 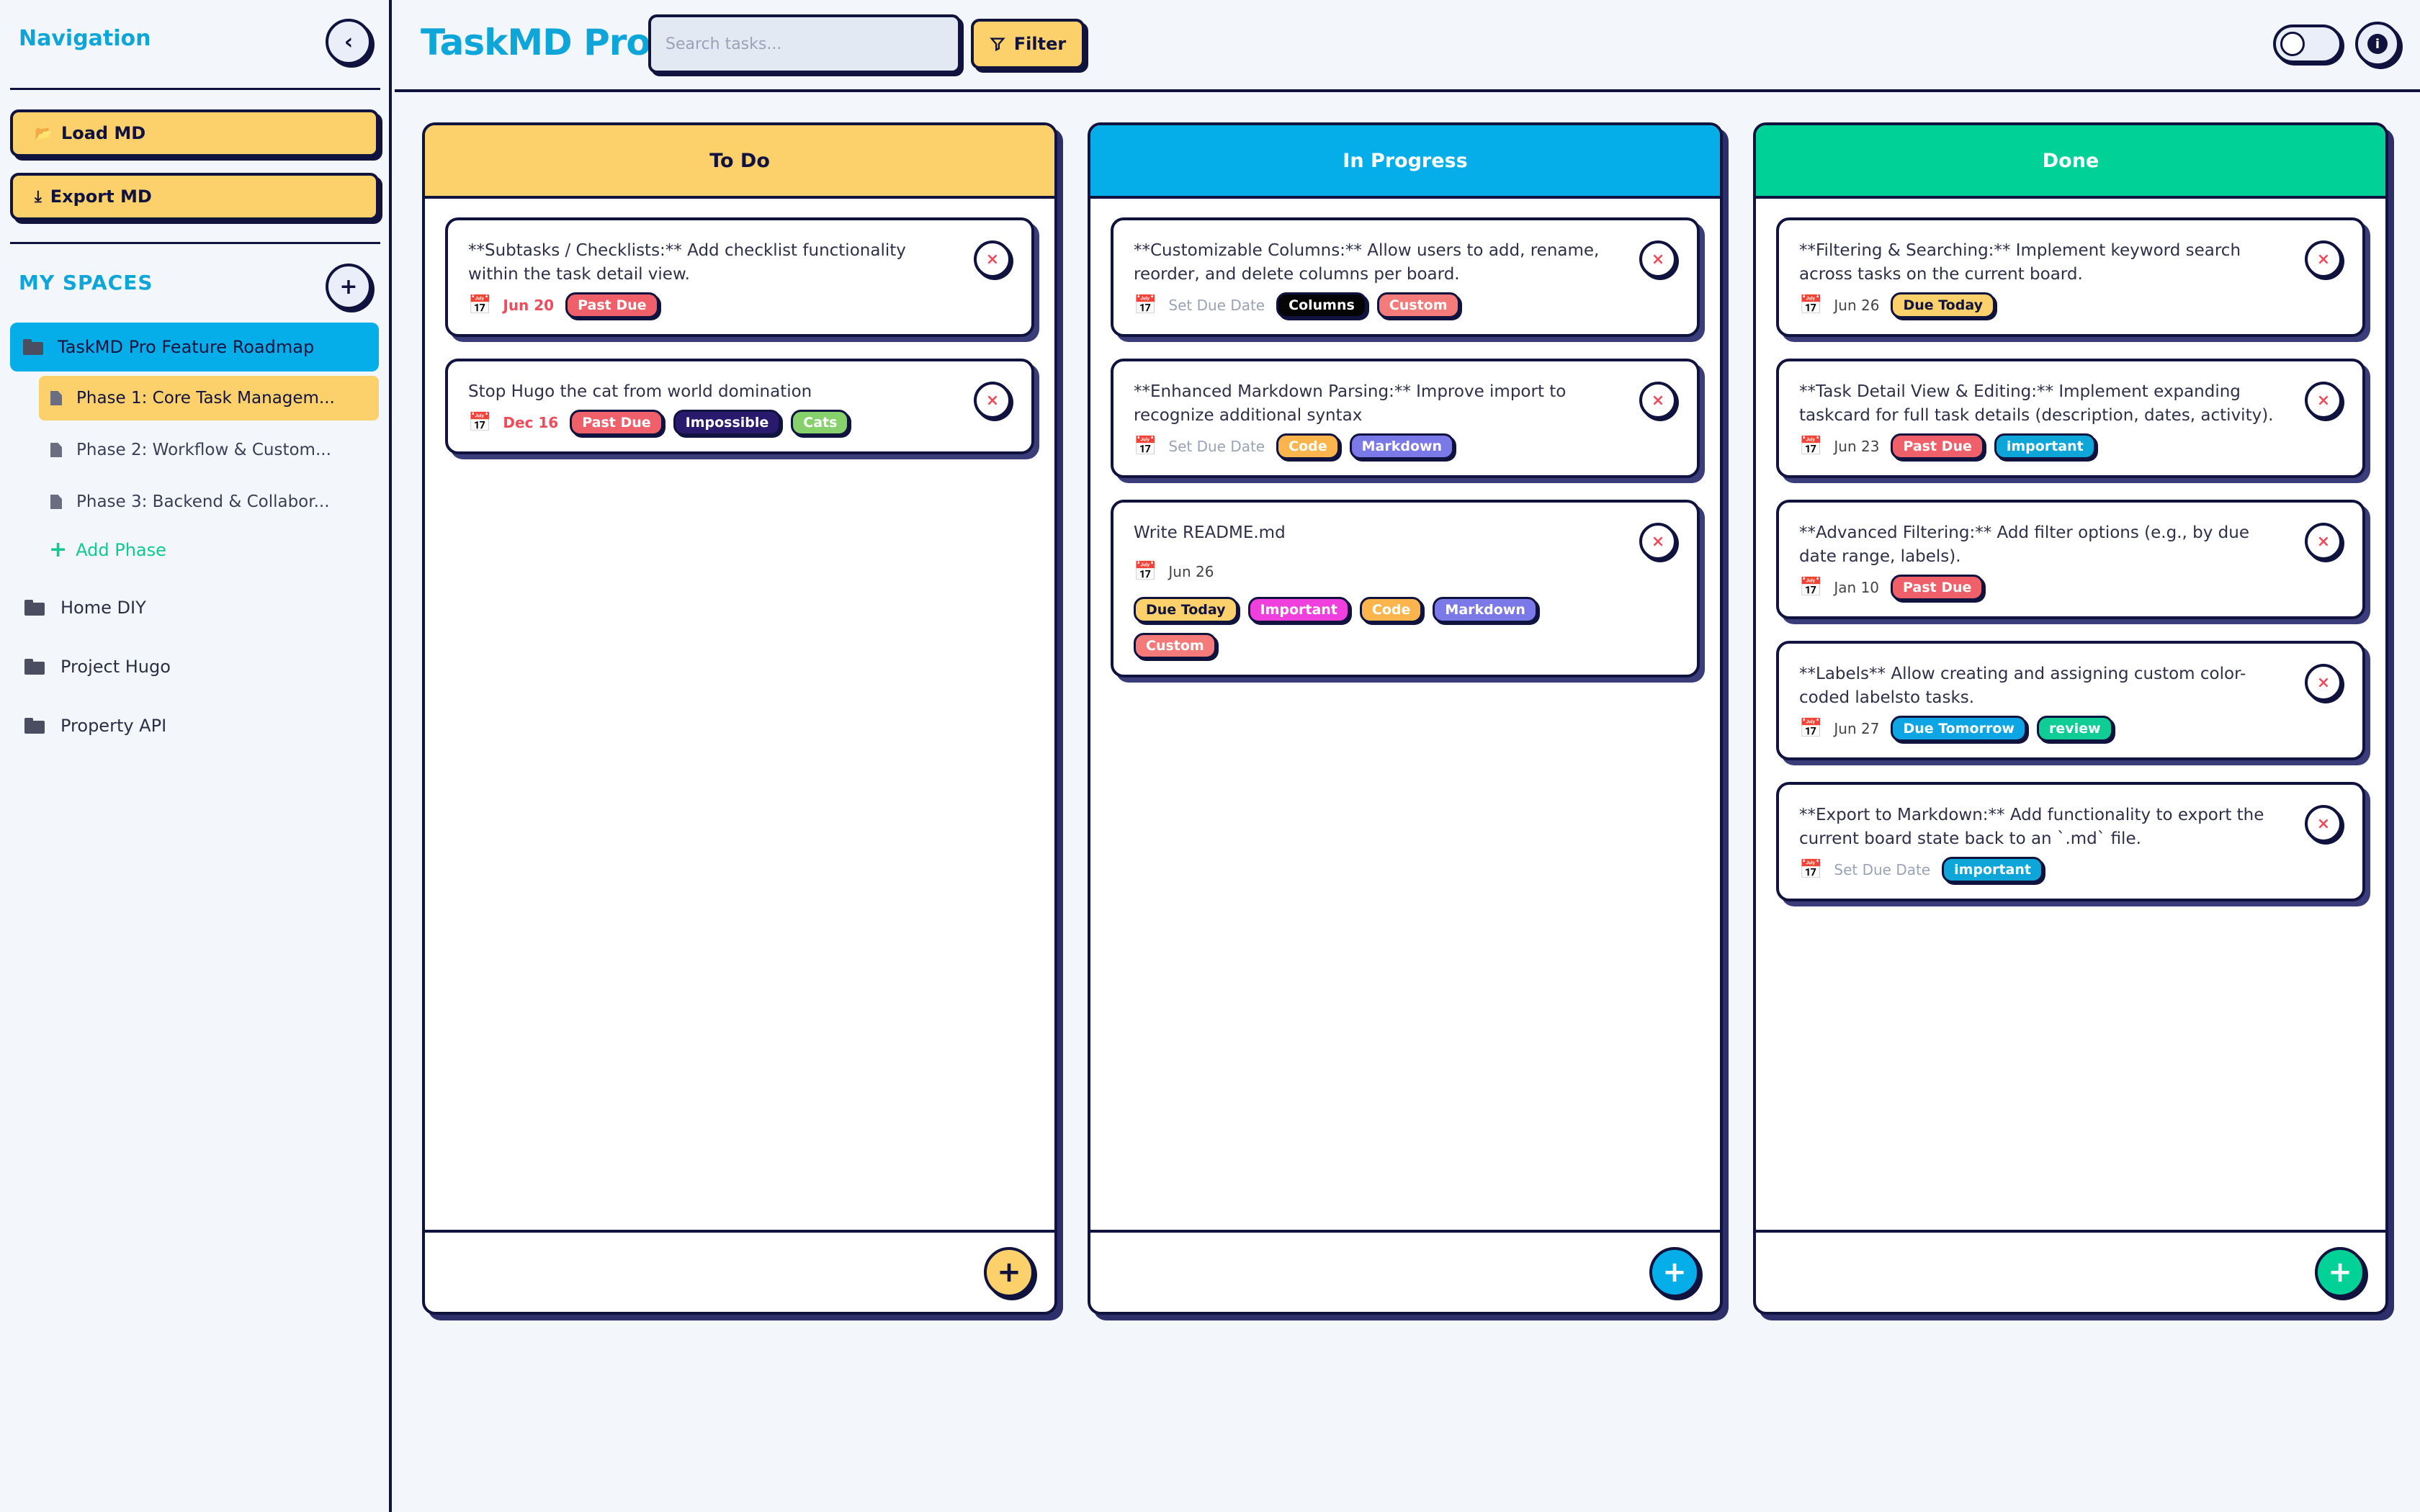 I want to click on due-date: Jun 20, so click(x=528, y=305).